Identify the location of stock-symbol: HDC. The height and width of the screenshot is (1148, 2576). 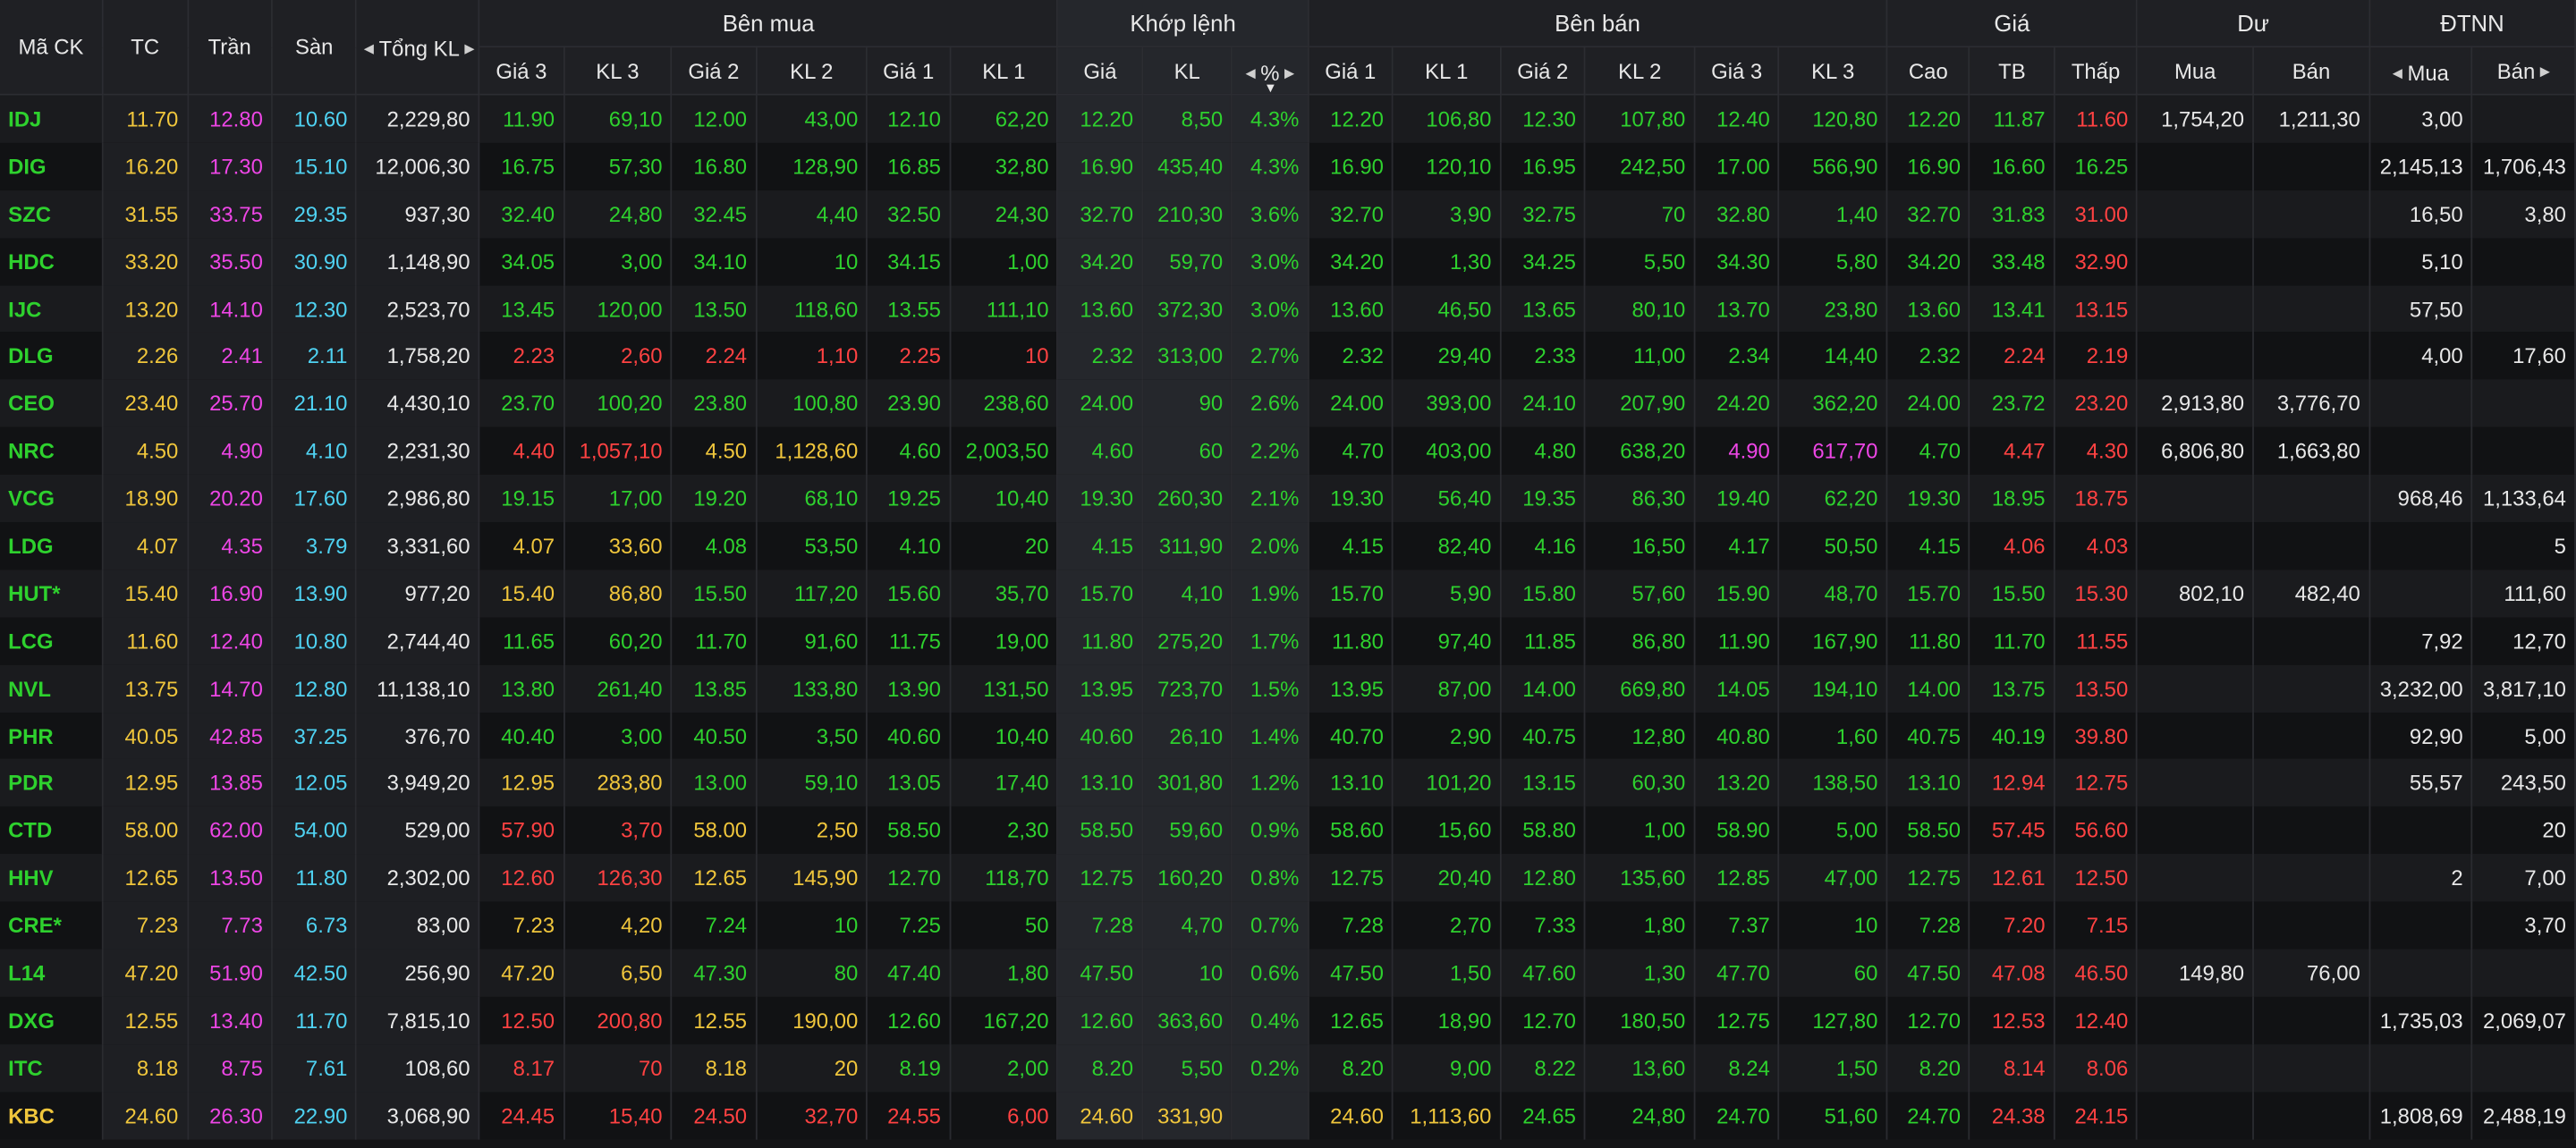
(52, 261).